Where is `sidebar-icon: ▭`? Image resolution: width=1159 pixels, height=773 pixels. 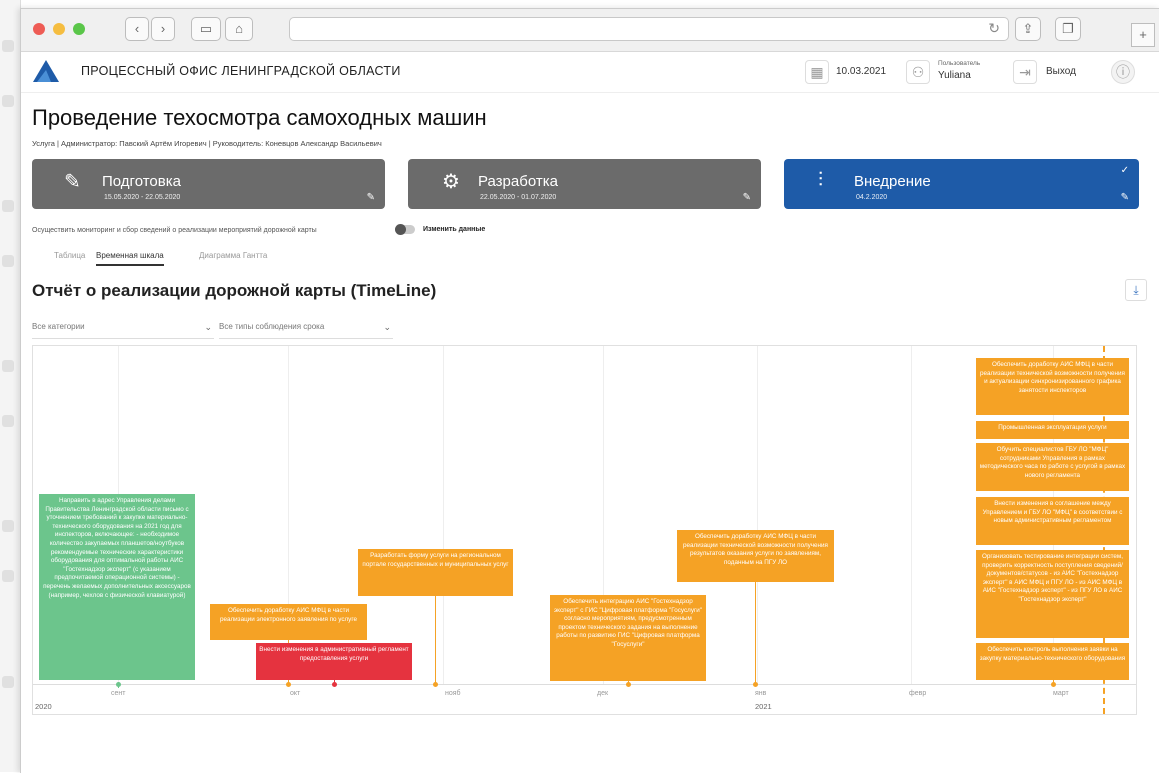
sidebar-icon: ▭ is located at coordinates (206, 29).